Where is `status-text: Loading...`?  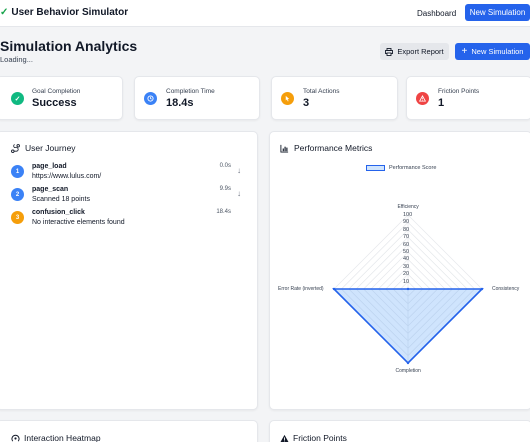 status-text: Loading... is located at coordinates (16, 59).